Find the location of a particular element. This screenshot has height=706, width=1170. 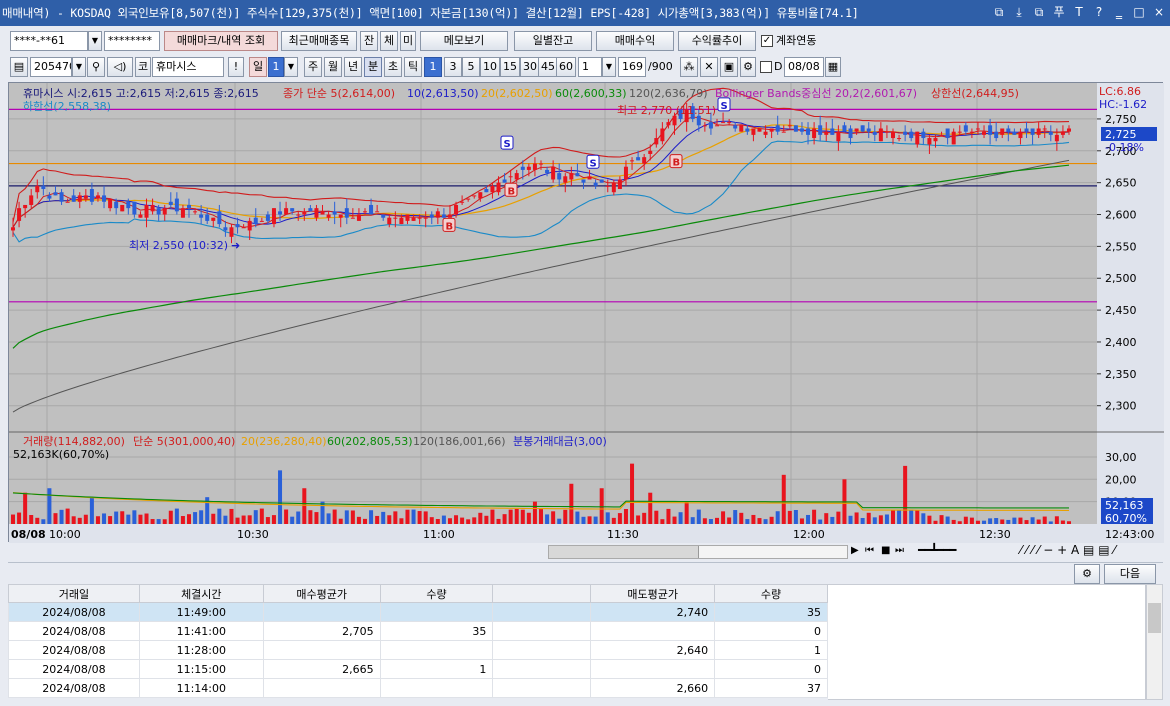

table-row: 2024/08/08 11:28:00 2,640 1 is located at coordinates (418, 650).